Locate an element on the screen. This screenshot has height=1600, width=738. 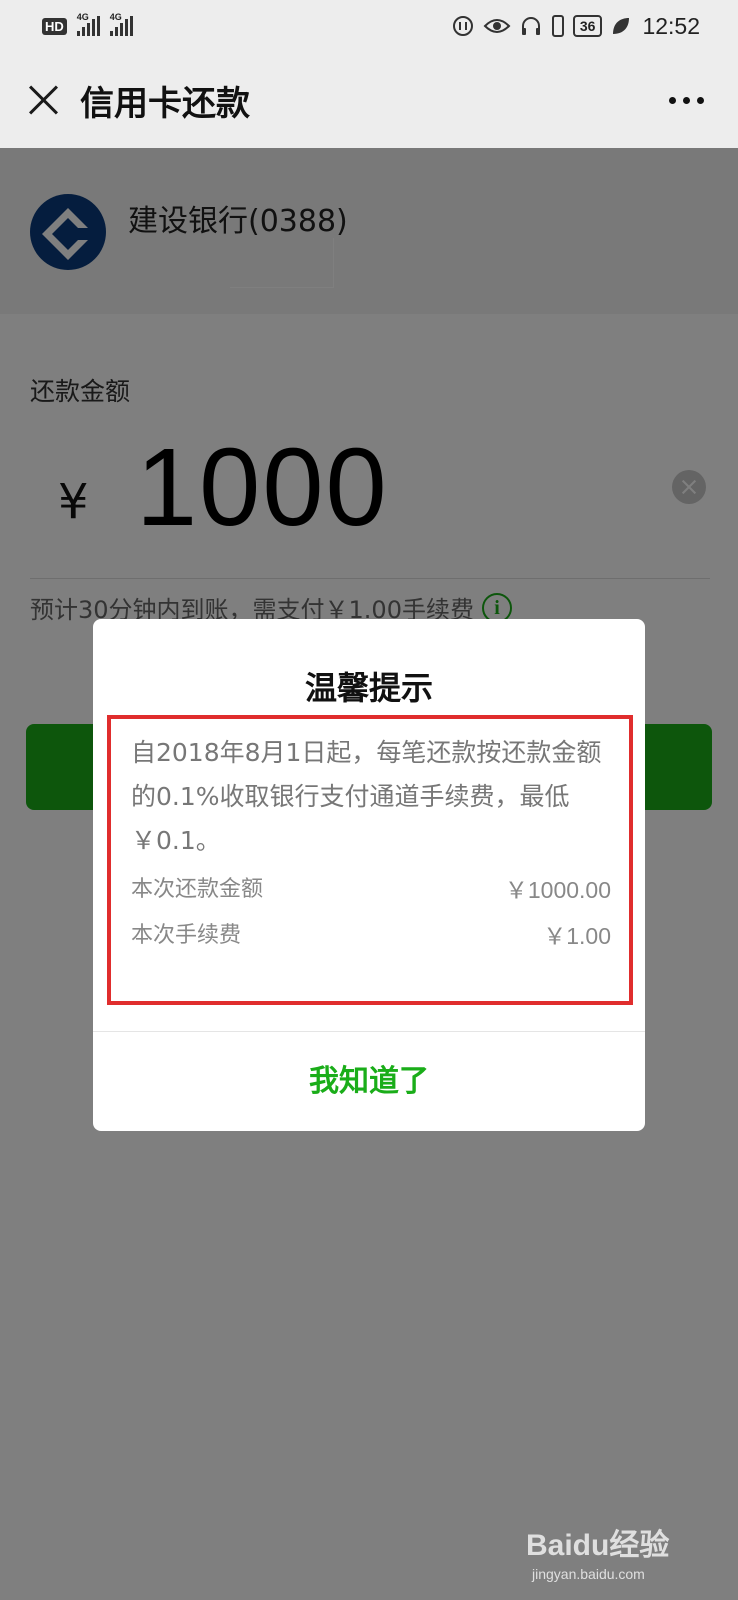
detail-value: ￥1000.00 is located at coordinates (557, 890).